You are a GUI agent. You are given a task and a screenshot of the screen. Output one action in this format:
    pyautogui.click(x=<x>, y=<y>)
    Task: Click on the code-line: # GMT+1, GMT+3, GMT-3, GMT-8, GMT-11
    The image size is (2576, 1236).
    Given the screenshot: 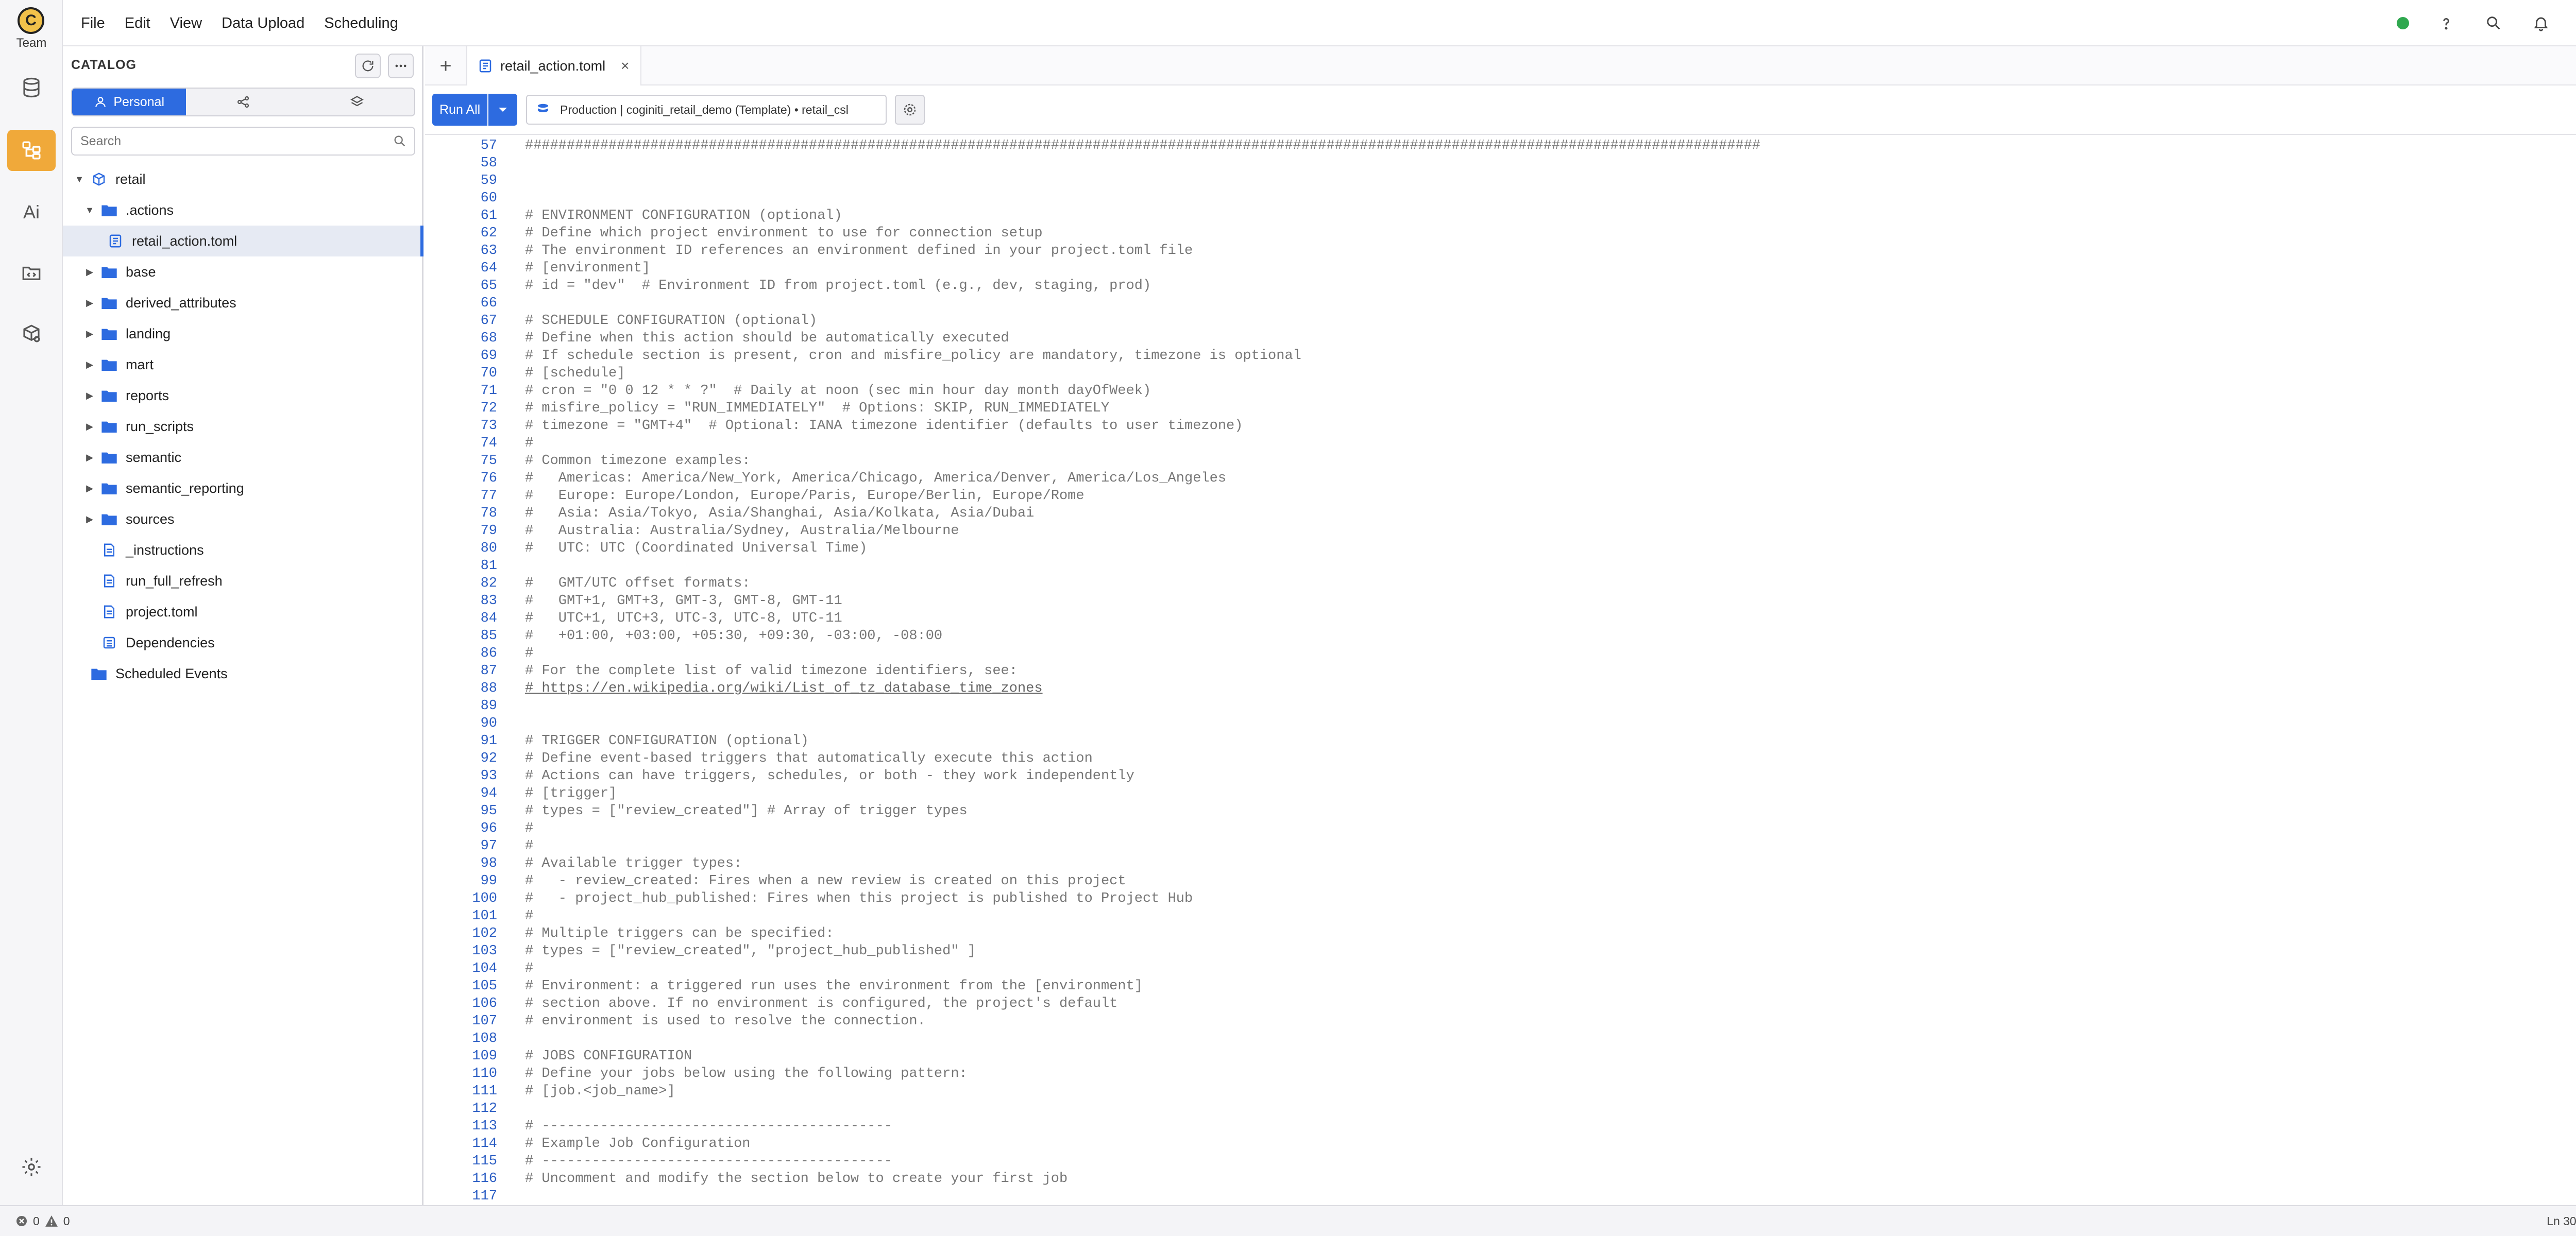 What is the action you would take?
    pyautogui.click(x=683, y=601)
    